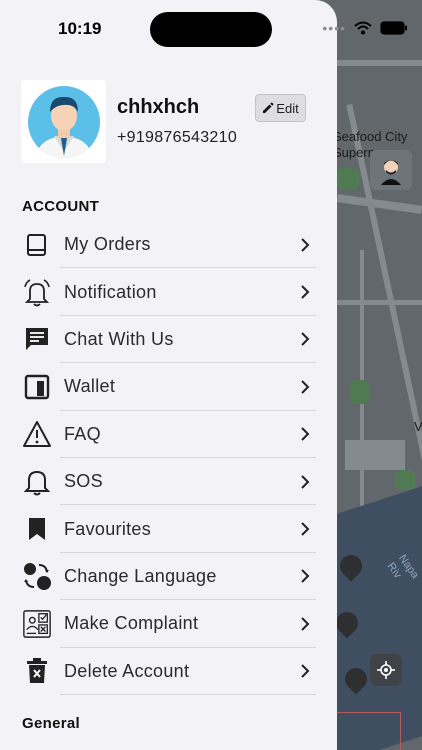 Image resolution: width=422 pixels, height=750 pixels. Describe the element at coordinates (61, 206) in the screenshot. I see `section-account: ACCOUNT` at that location.